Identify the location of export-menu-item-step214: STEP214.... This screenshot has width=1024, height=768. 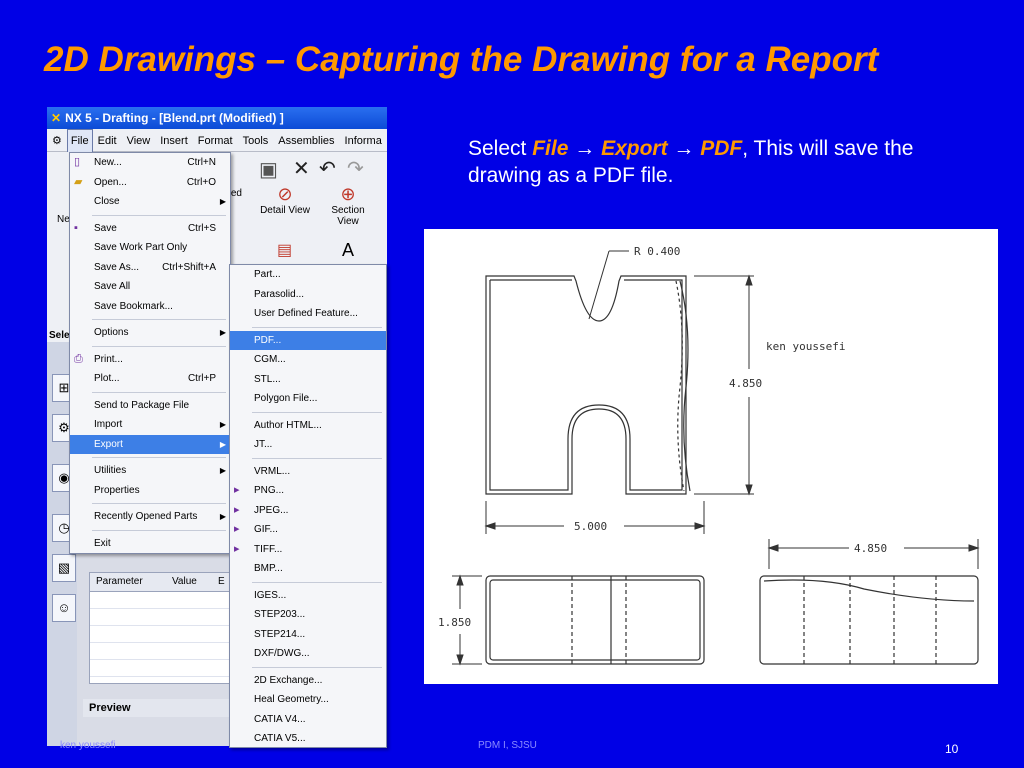
(308, 635).